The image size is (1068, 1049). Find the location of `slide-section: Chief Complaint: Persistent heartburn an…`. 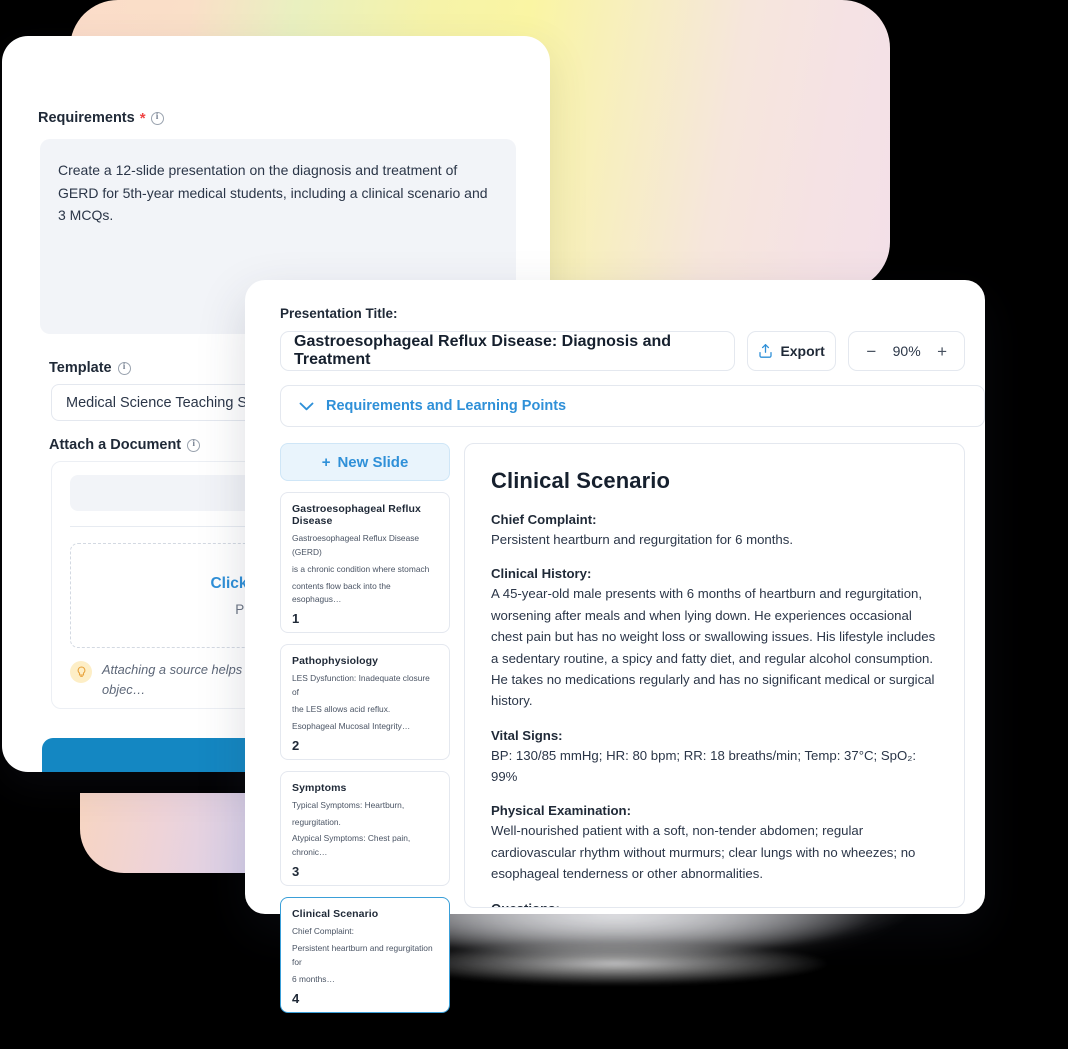

slide-section: Chief Complaint: Persistent heartburn an… is located at coordinates (714, 531).